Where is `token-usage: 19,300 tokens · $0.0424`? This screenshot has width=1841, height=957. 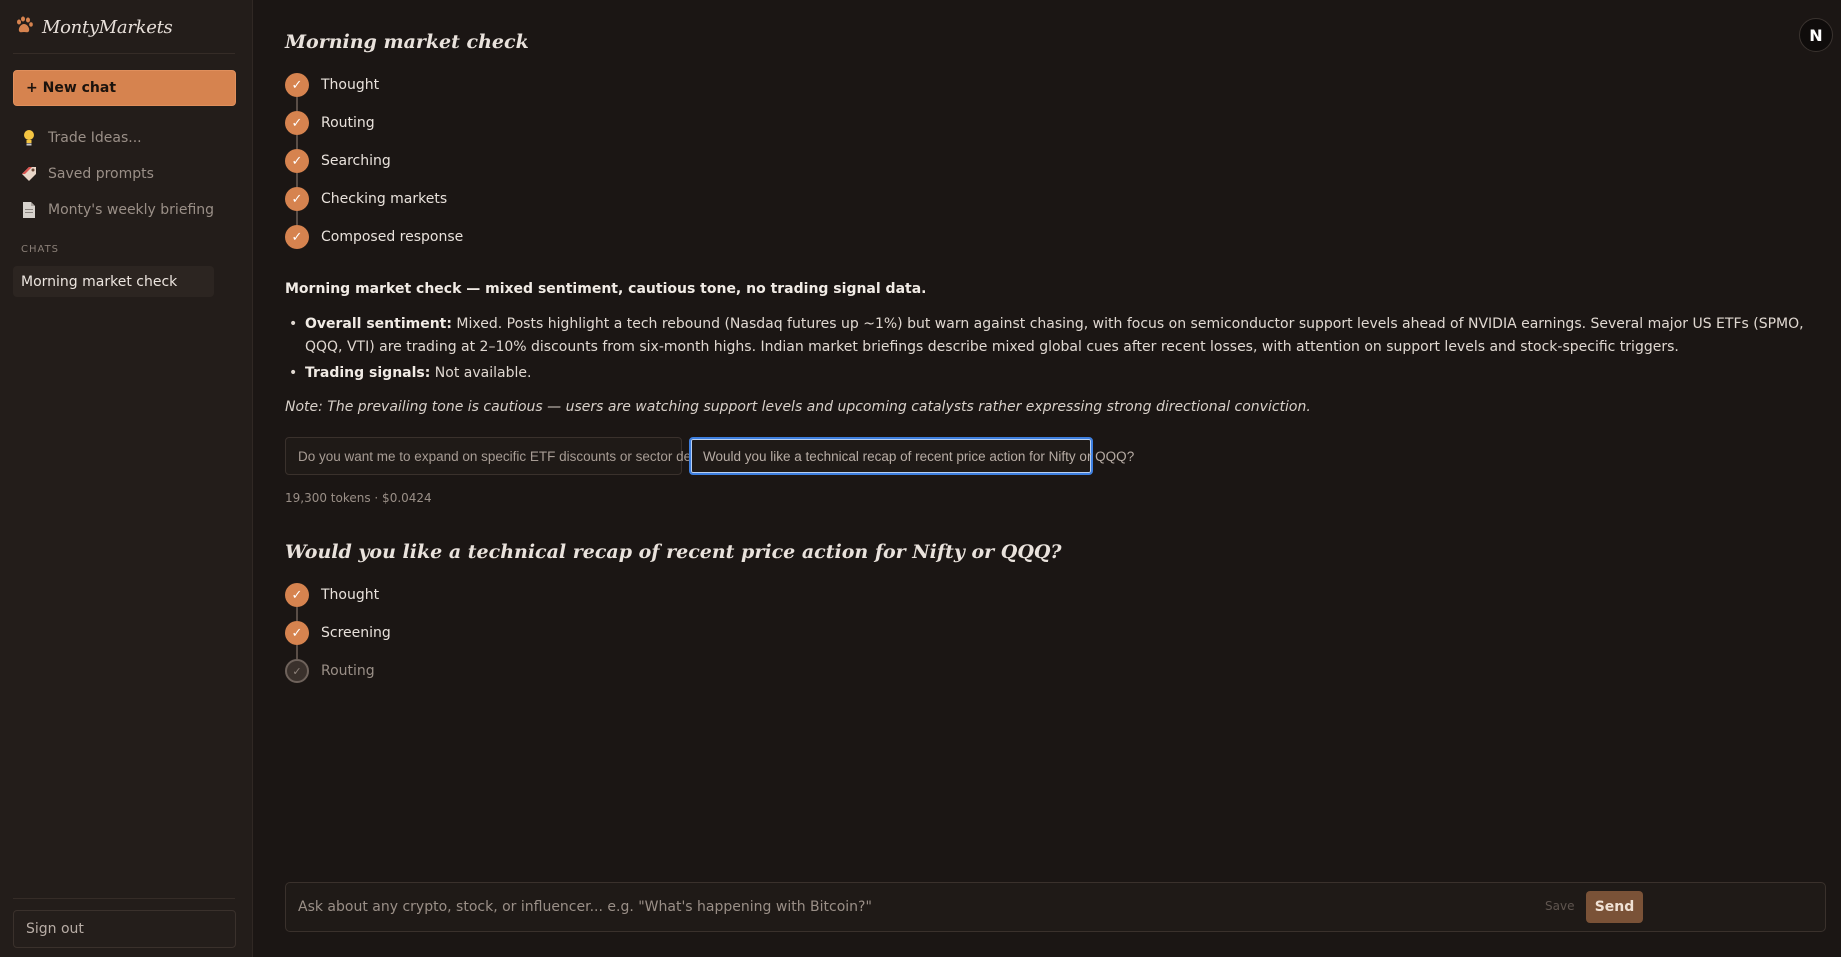
token-usage: 19,300 tokens · $0.0424 is located at coordinates (358, 498).